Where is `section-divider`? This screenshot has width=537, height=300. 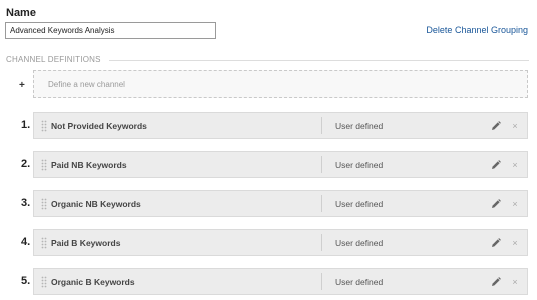
section-divider is located at coordinates (319, 60).